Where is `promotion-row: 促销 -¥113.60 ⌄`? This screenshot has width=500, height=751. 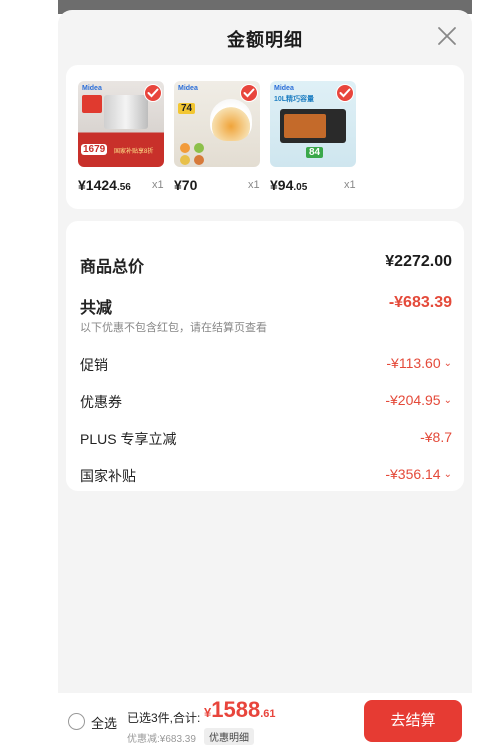 promotion-row: 促销 -¥113.60 ⌄ is located at coordinates (266, 366).